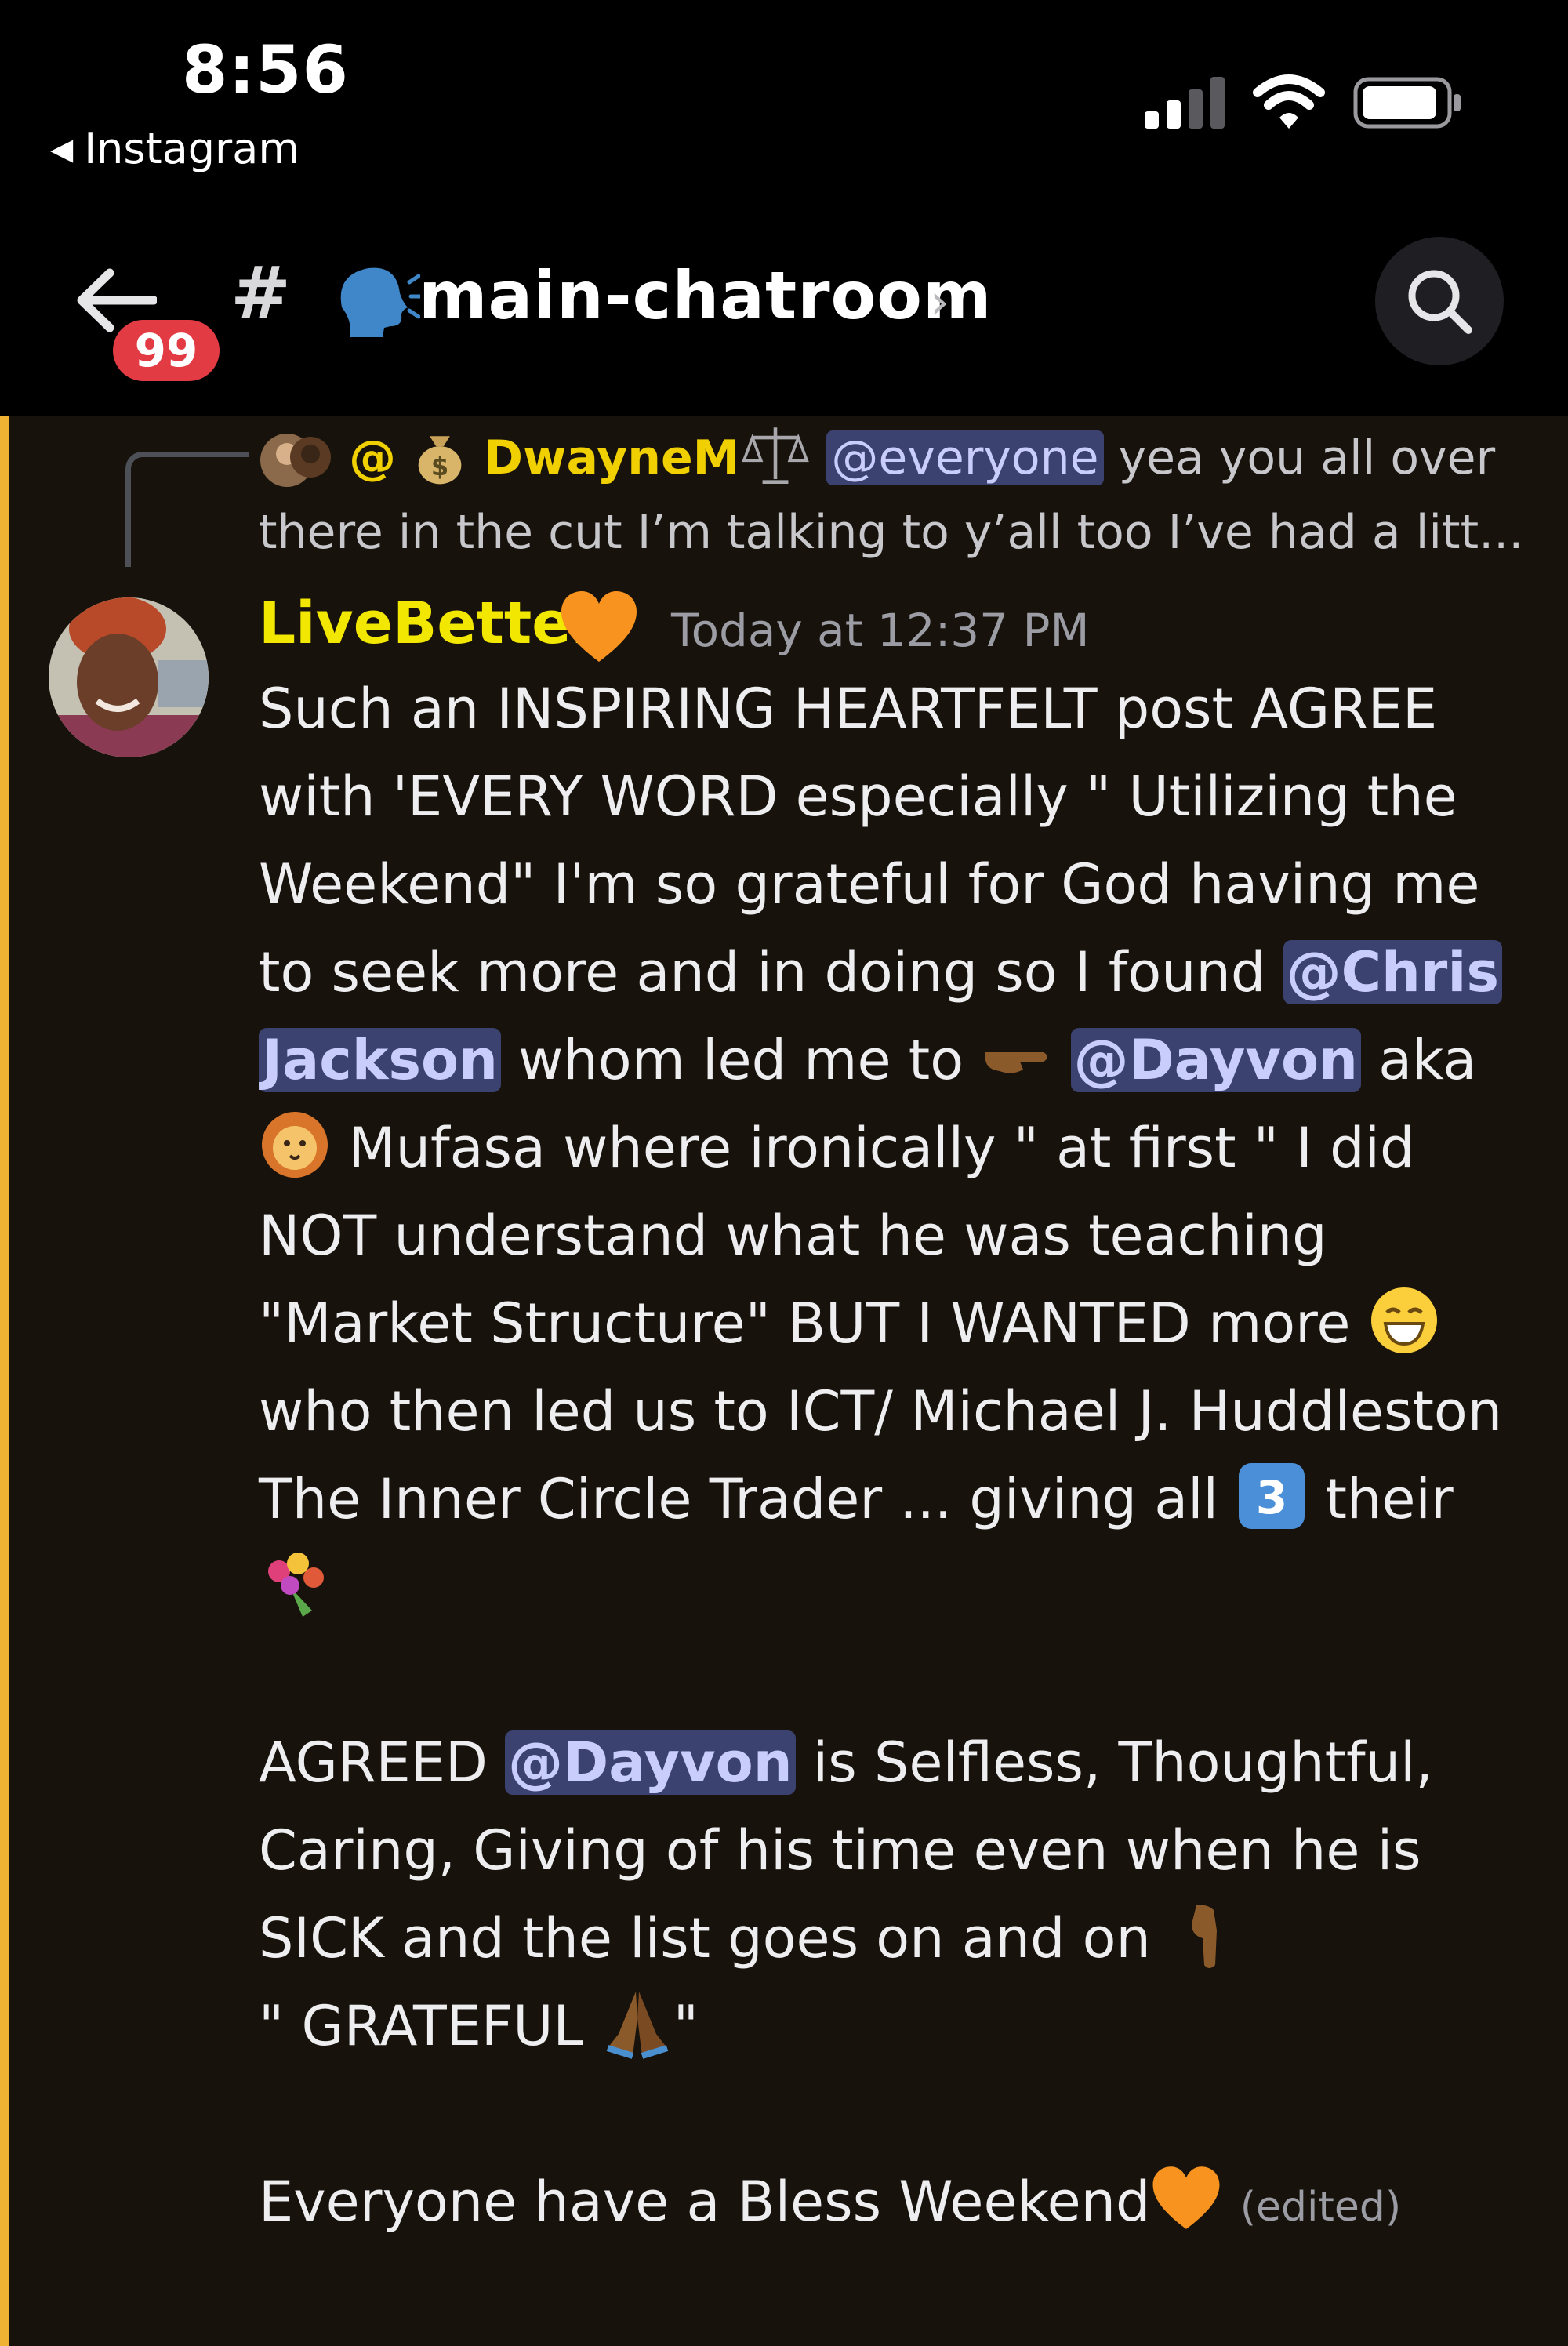 This screenshot has height=2346, width=1568. What do you see at coordinates (1381, 1499) in the screenshot?
I see `message-text: their` at bounding box center [1381, 1499].